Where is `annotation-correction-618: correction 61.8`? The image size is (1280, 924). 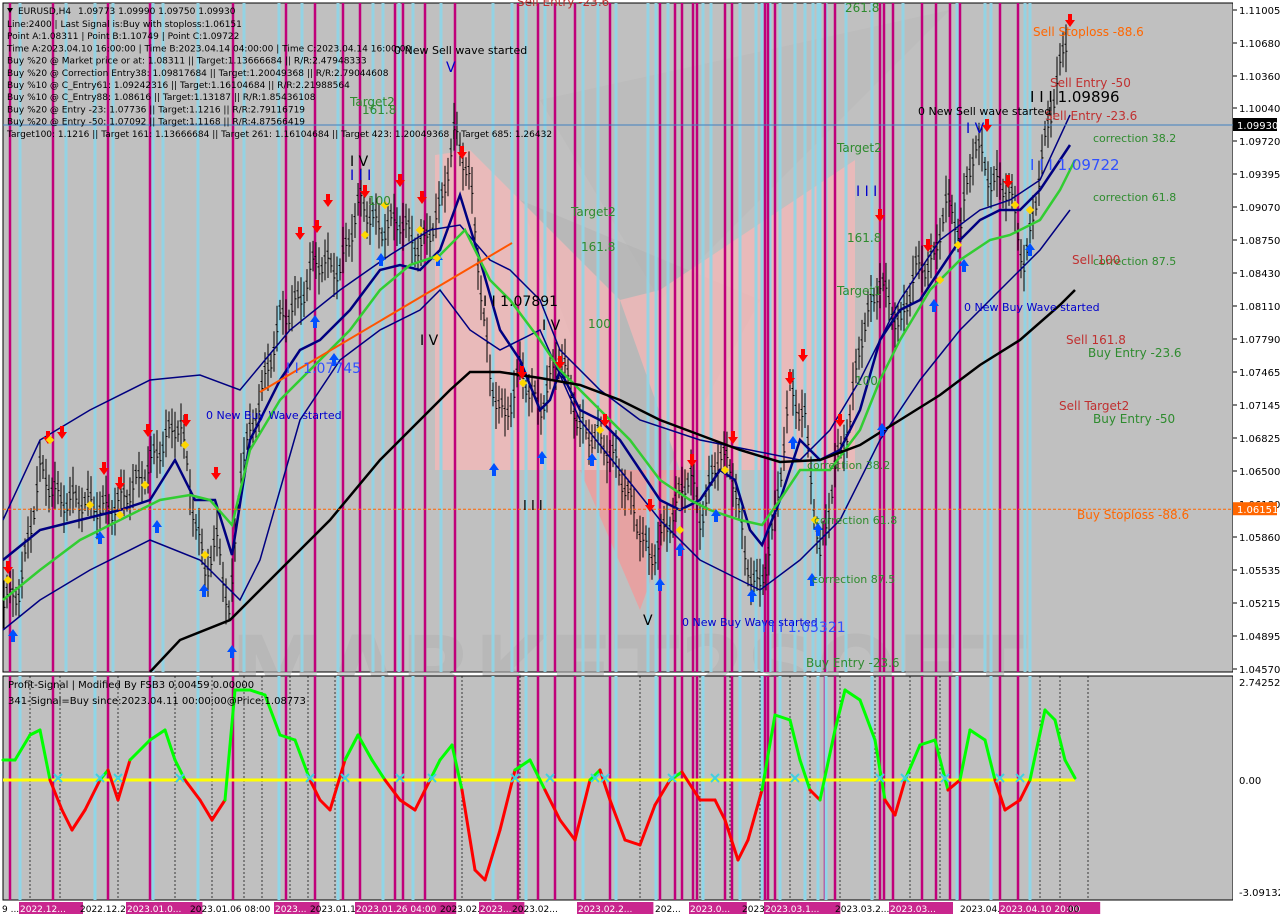 annotation-correction-618: correction 61.8 is located at coordinates (1134, 197).